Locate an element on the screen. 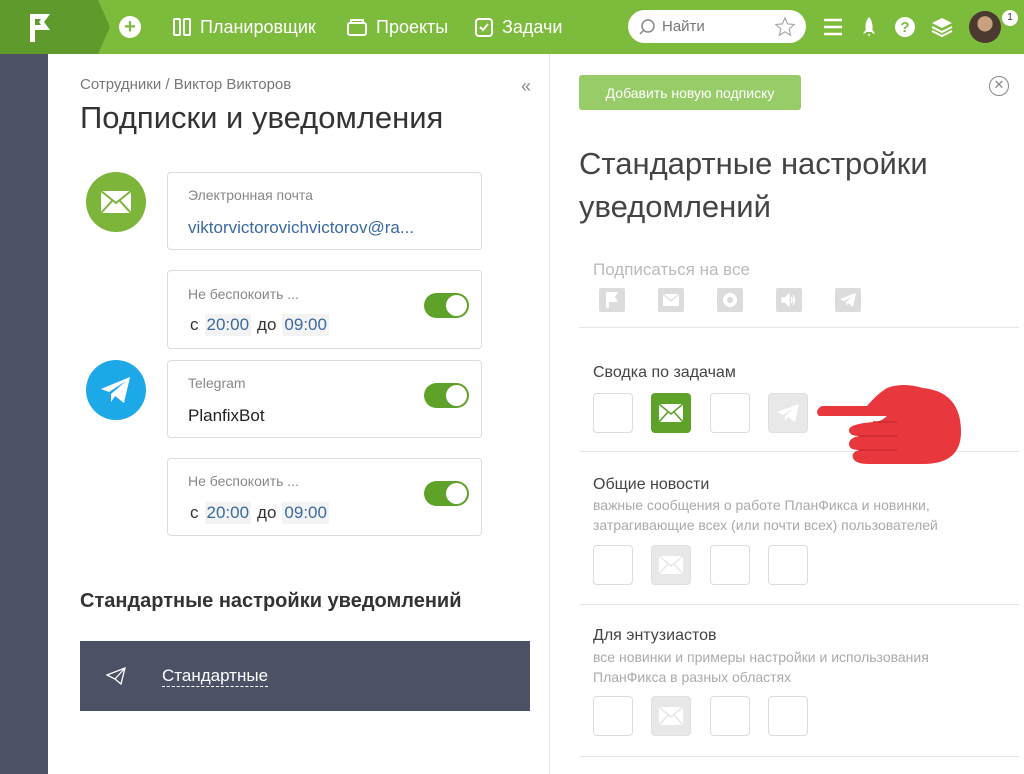 The image size is (1024, 774). menu-icon is located at coordinates (833, 27).